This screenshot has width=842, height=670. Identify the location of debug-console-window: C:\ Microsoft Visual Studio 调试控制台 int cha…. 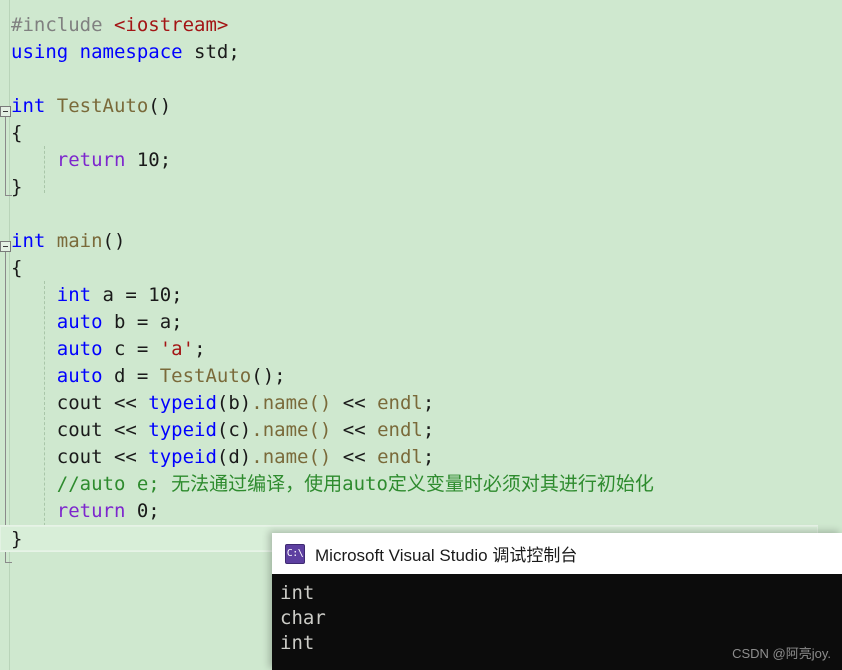
(557, 601).